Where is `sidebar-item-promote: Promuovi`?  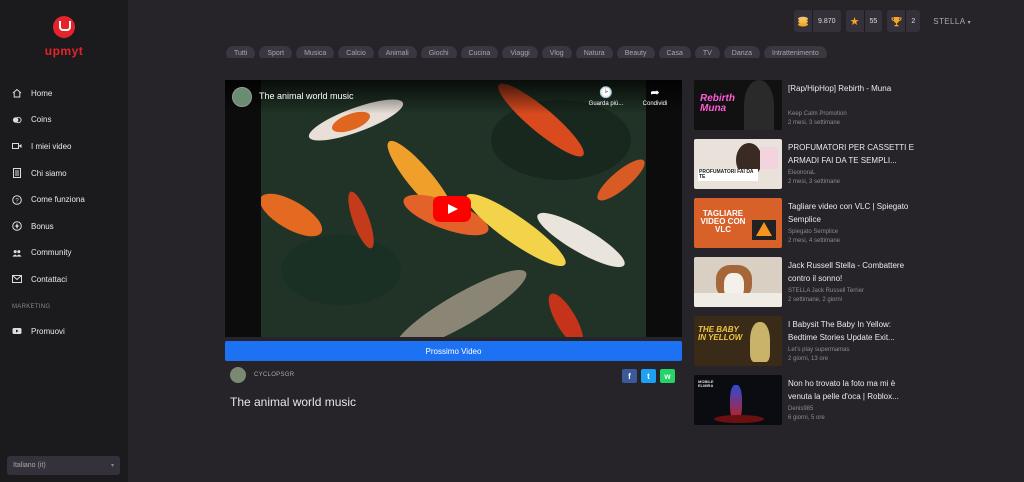
sidebar-item-promote: Promuovi is located at coordinates (64, 331).